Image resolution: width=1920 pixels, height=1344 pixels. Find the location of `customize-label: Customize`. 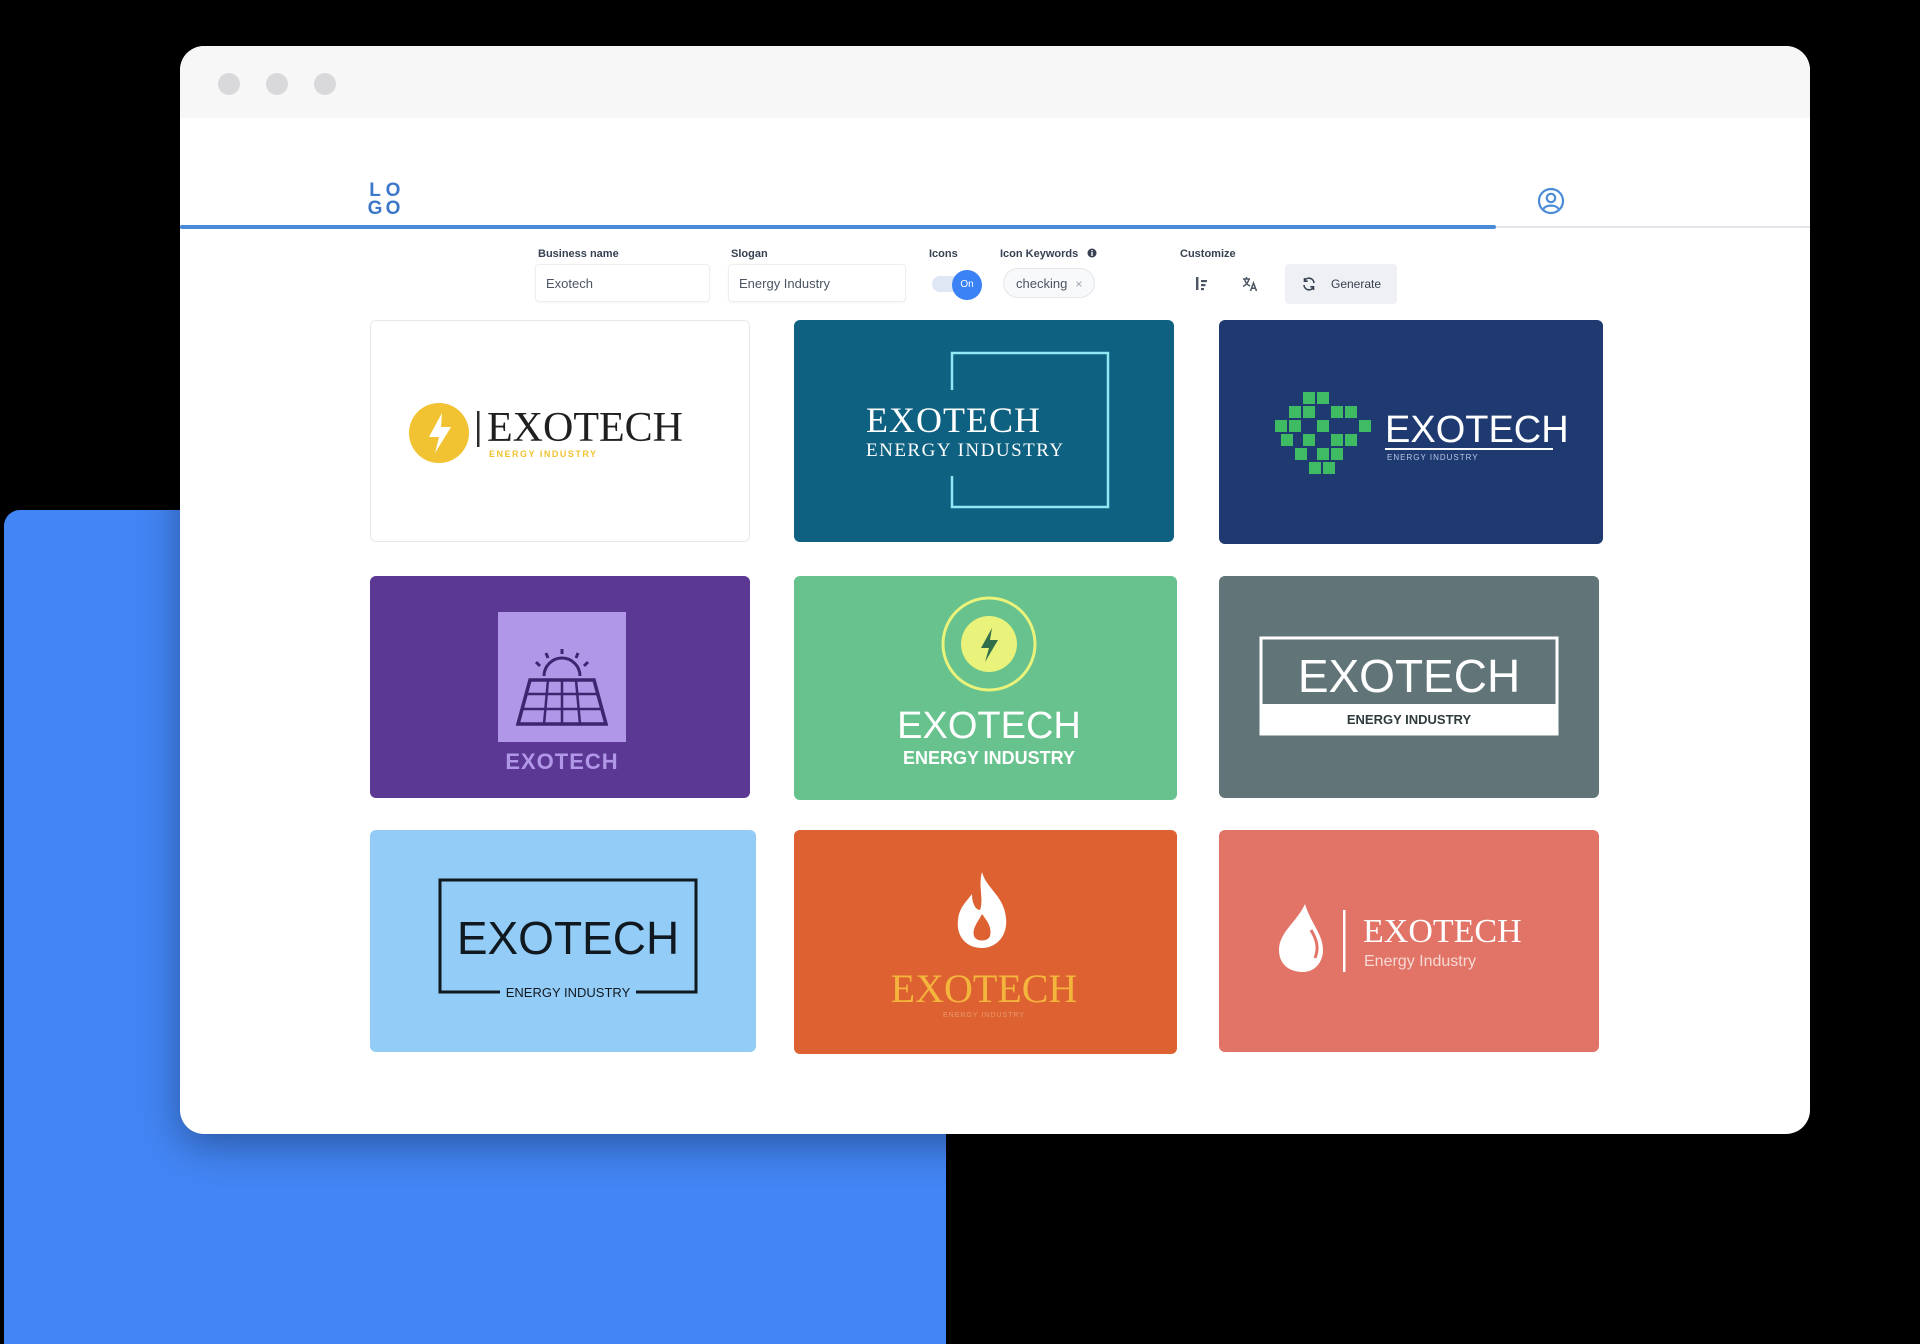

customize-label: Customize is located at coordinates (1208, 254).